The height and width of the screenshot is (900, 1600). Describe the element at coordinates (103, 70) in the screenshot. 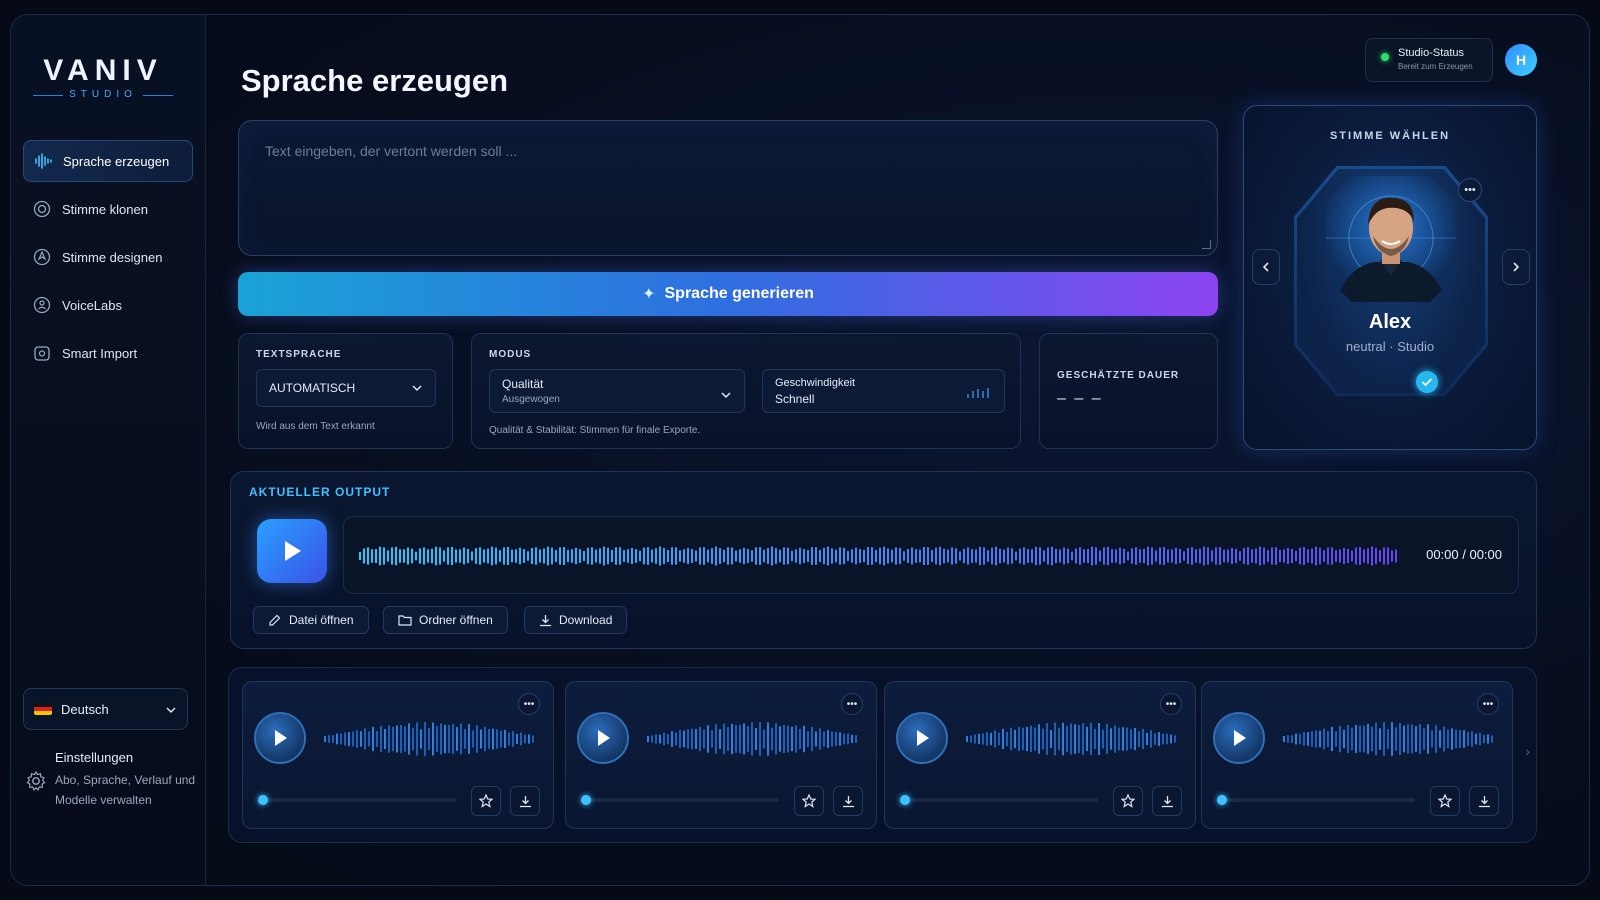

I see `logo-name: VANIV` at that location.